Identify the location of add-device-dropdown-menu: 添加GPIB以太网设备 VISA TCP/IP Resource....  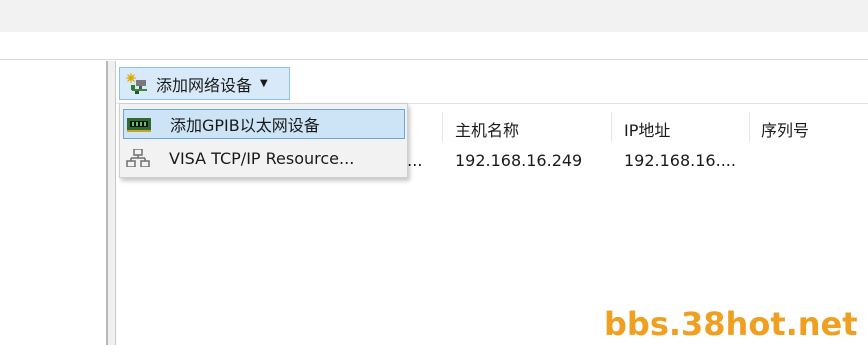
(263, 140).